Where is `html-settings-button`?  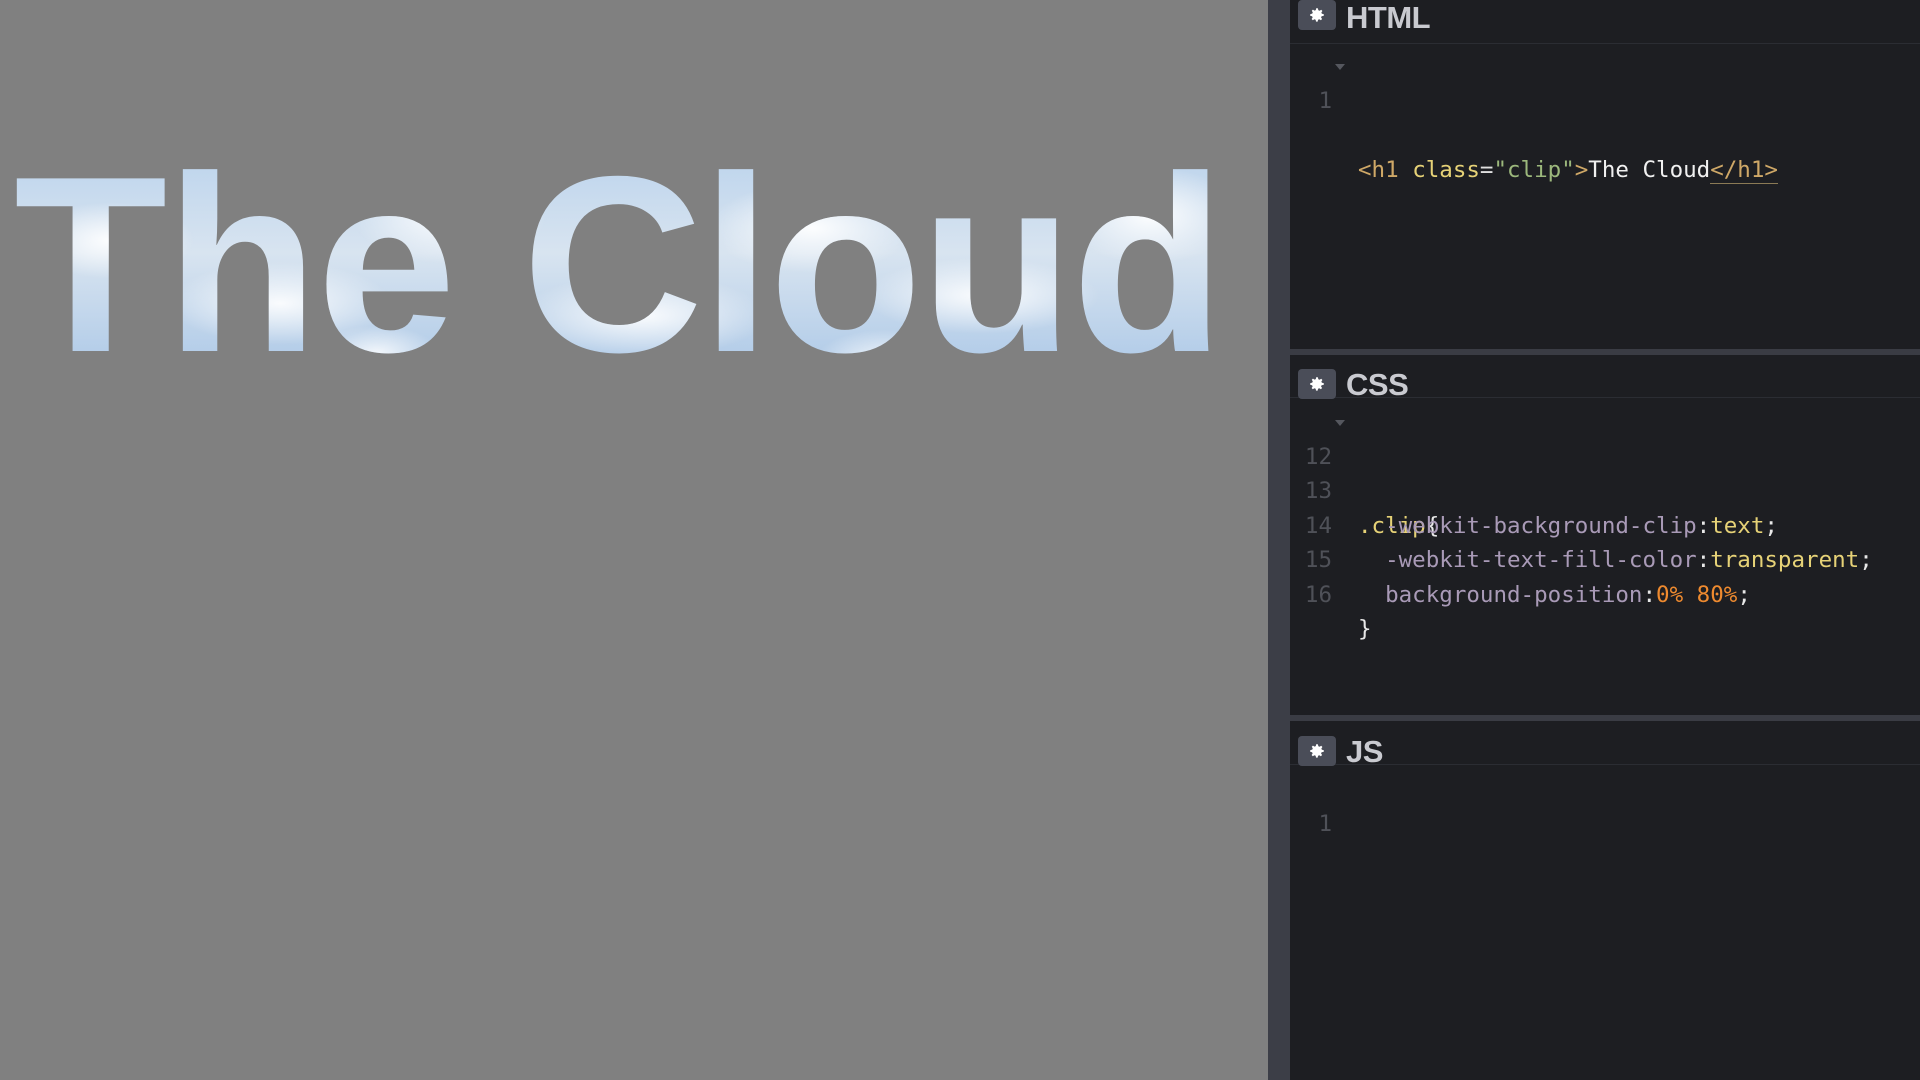 html-settings-button is located at coordinates (1317, 15).